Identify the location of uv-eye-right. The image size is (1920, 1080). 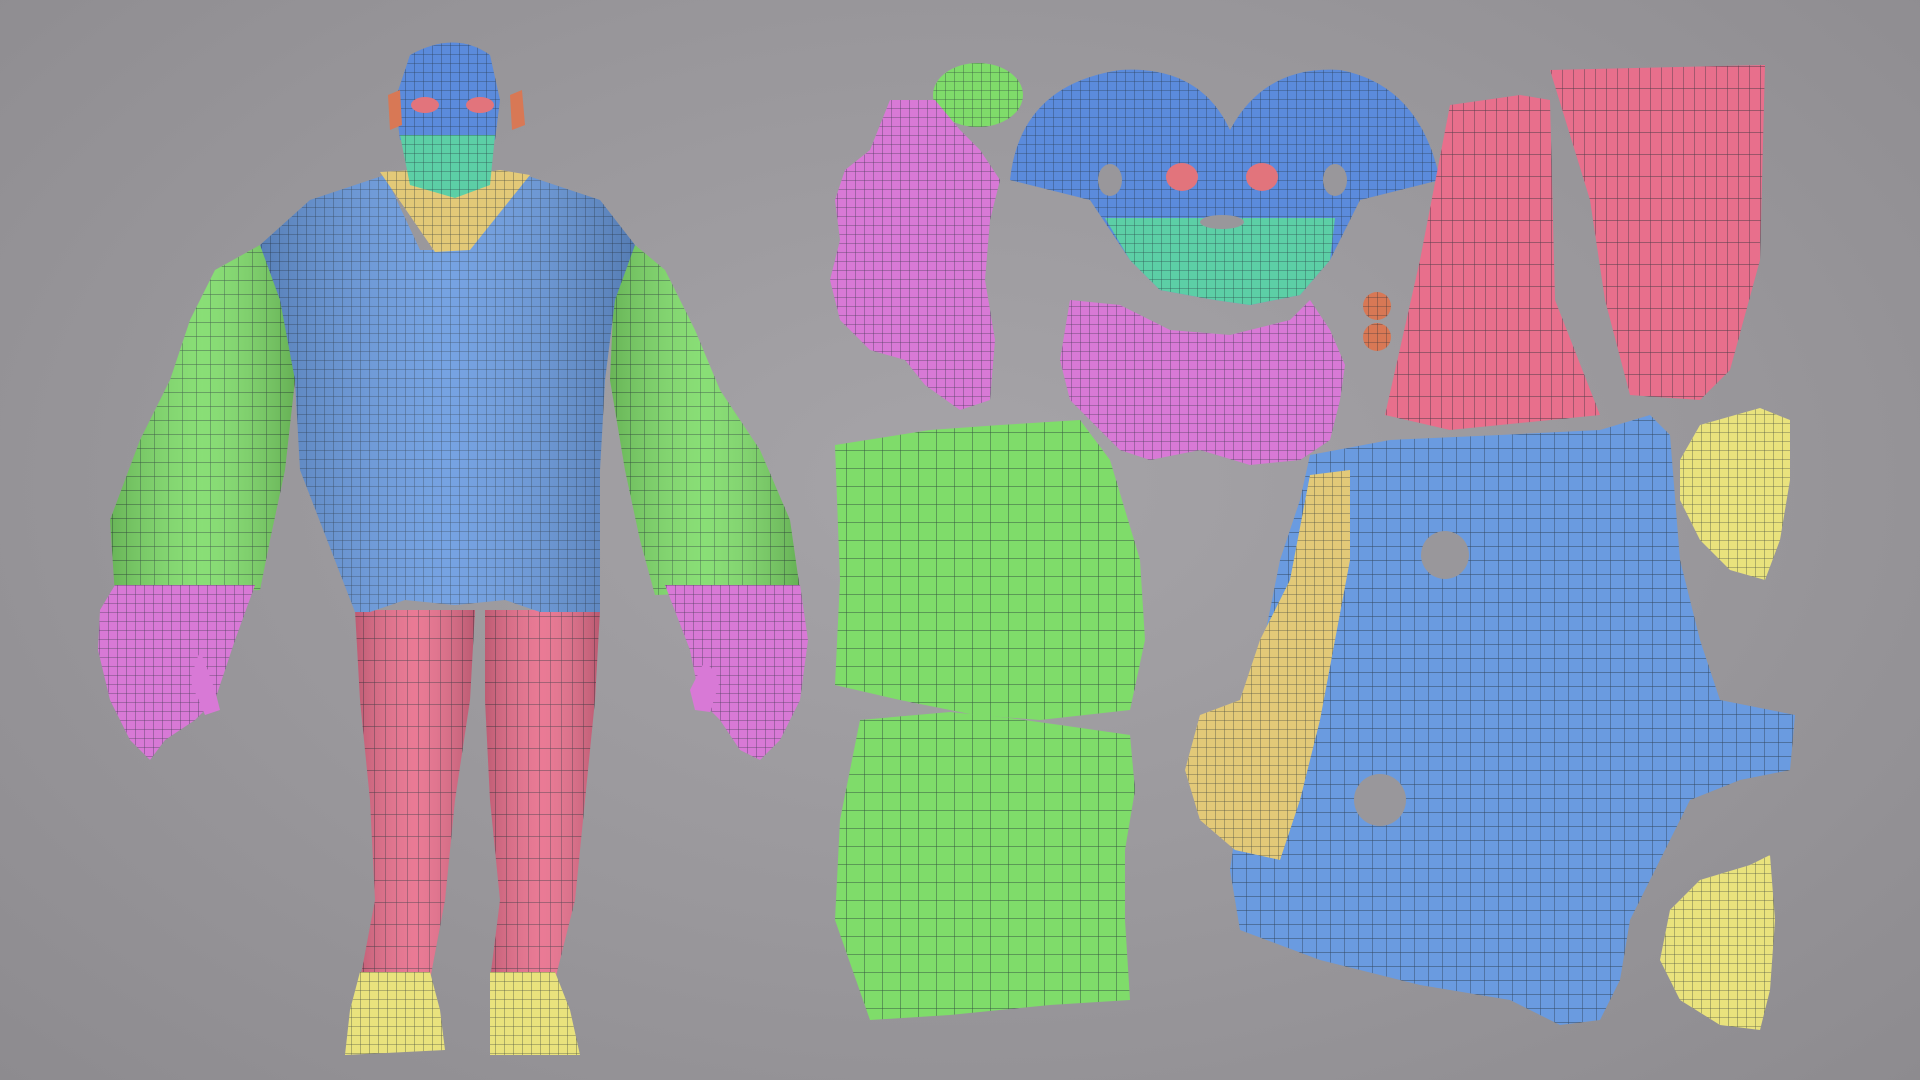
(1262, 177).